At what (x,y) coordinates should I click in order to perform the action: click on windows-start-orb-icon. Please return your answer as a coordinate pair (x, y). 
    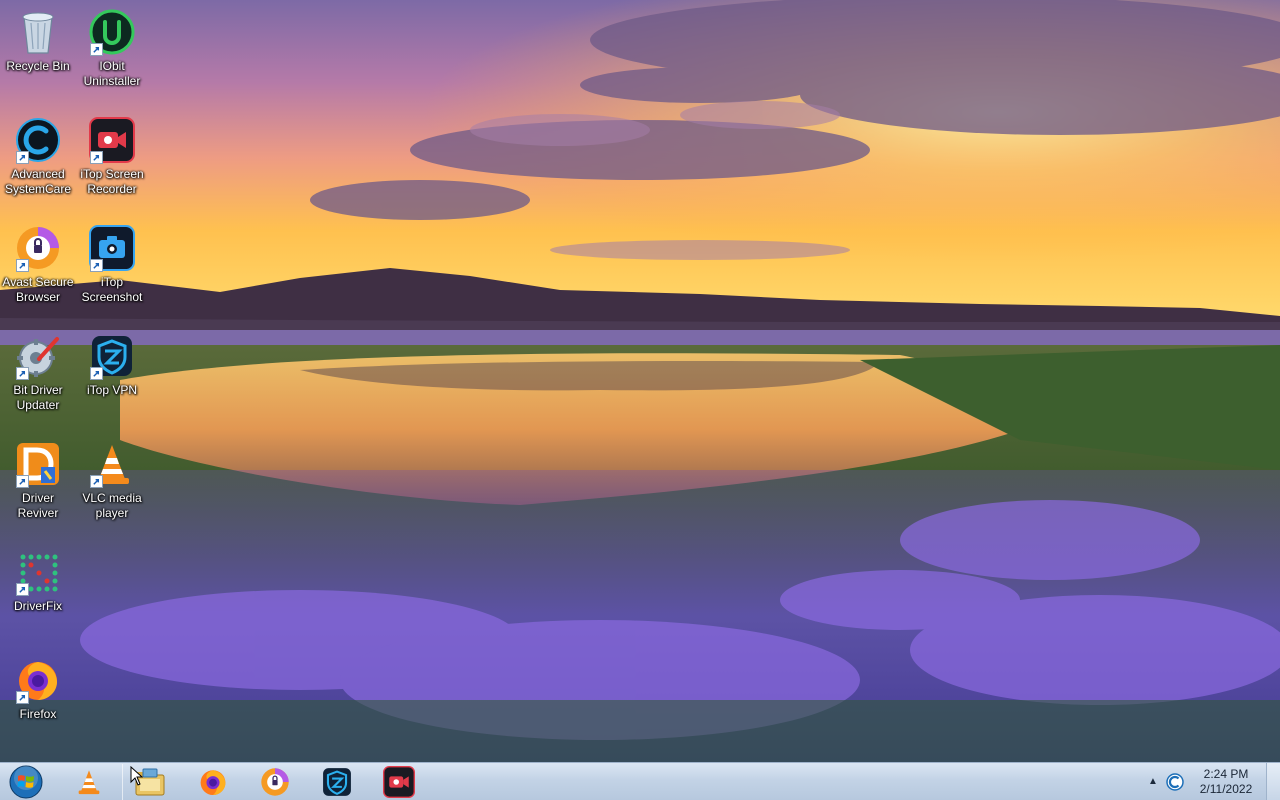
    Looking at the image, I should click on (26, 782).